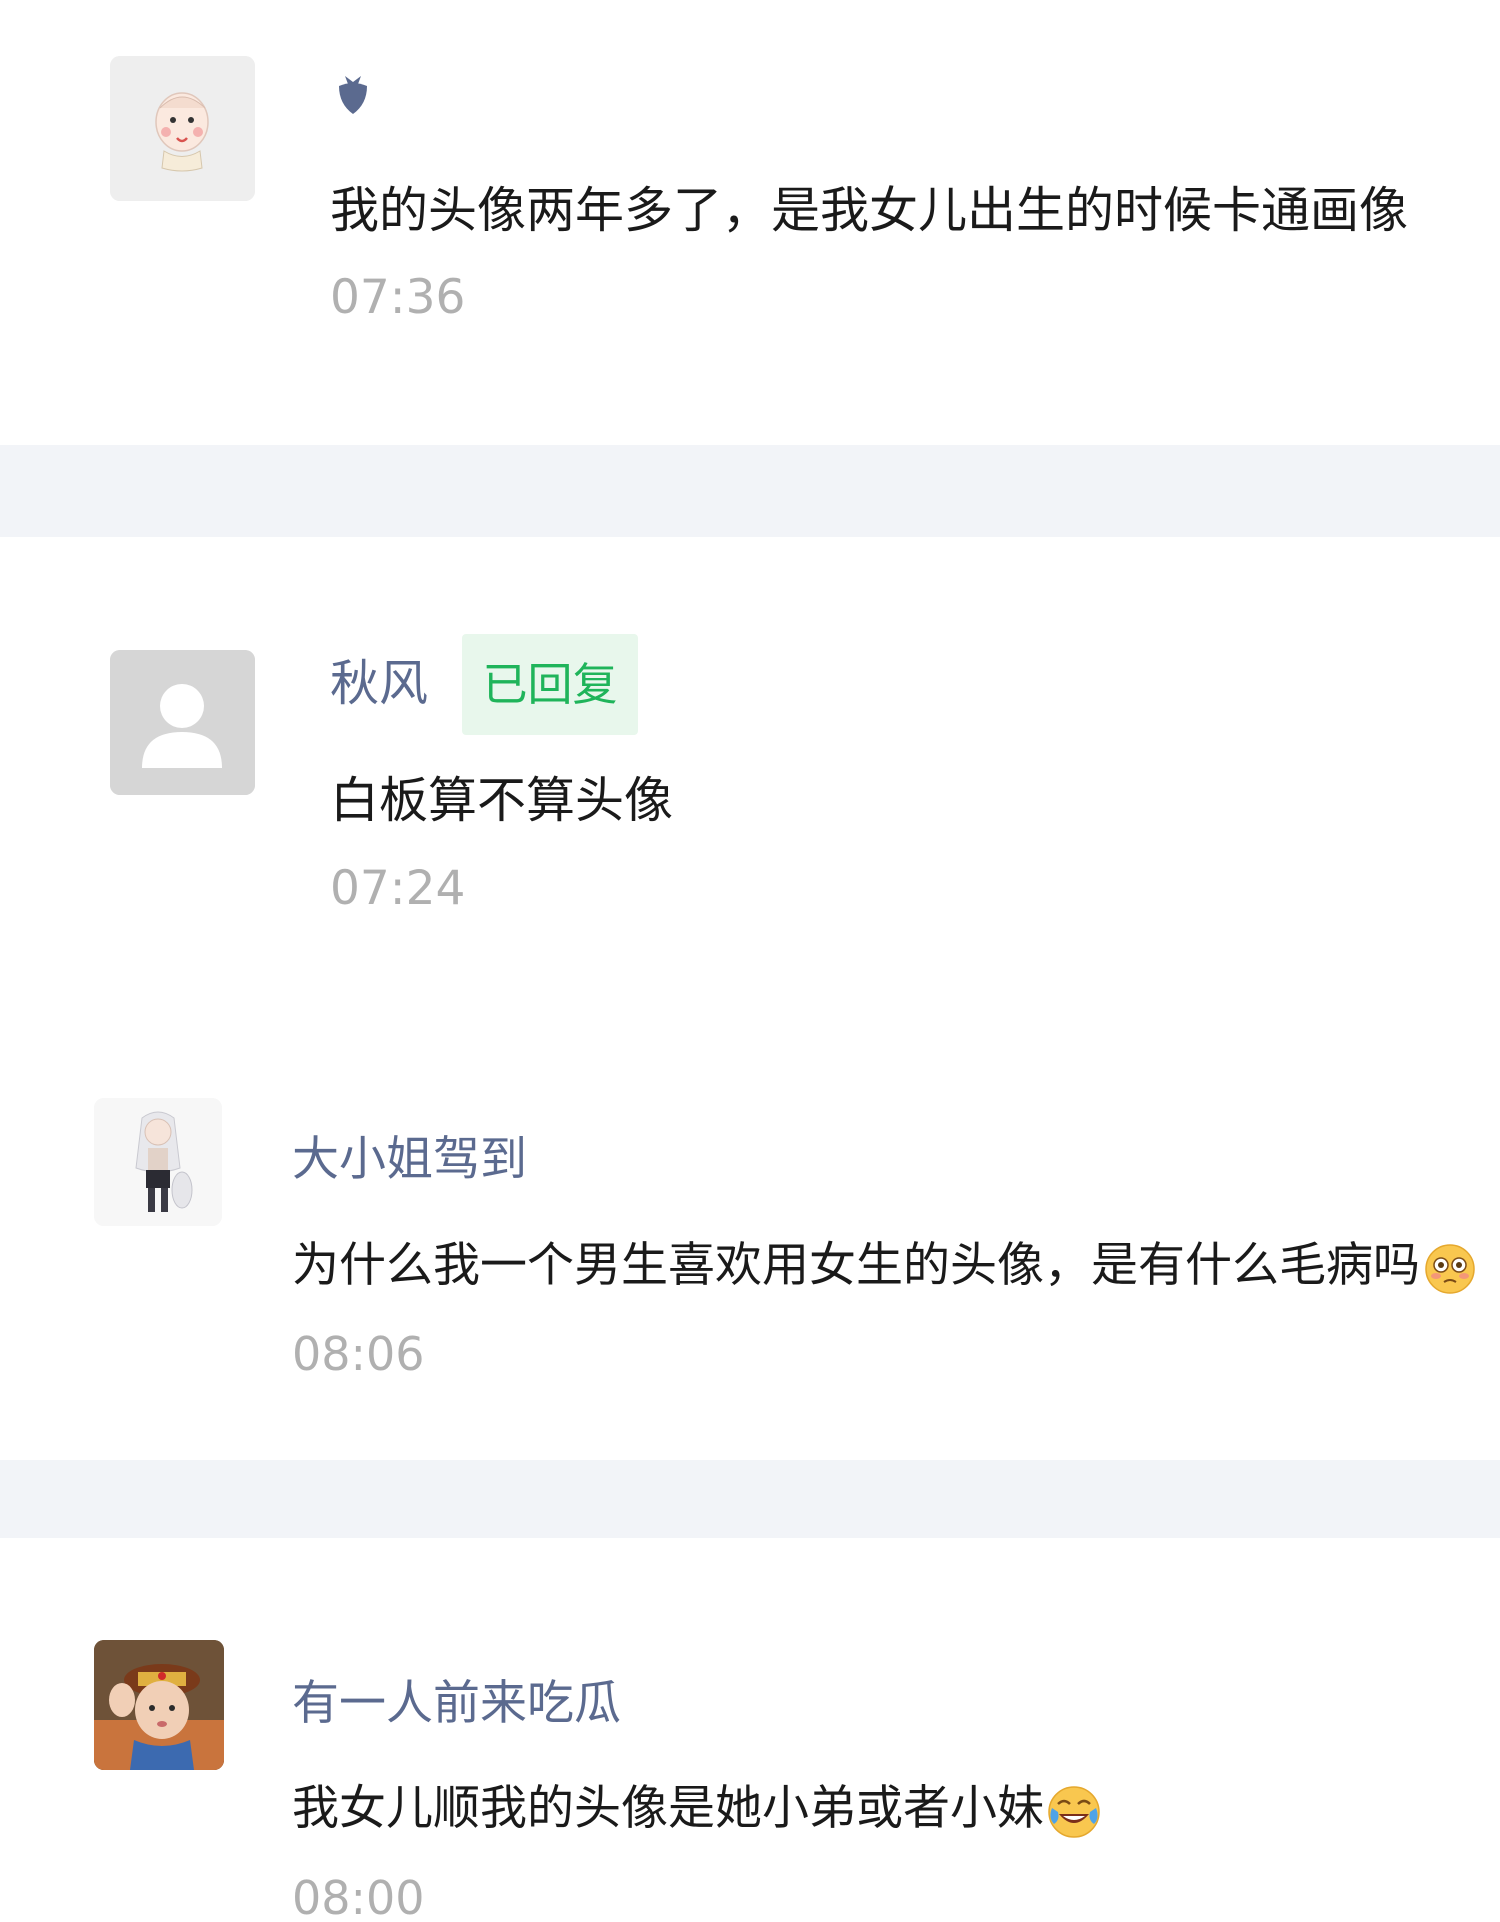 The width and height of the screenshot is (1500, 1922). Describe the element at coordinates (668, 1808) in the screenshot. I see `comment-text-content: 我女儿顺我的头像是她小弟或者小妹` at that location.